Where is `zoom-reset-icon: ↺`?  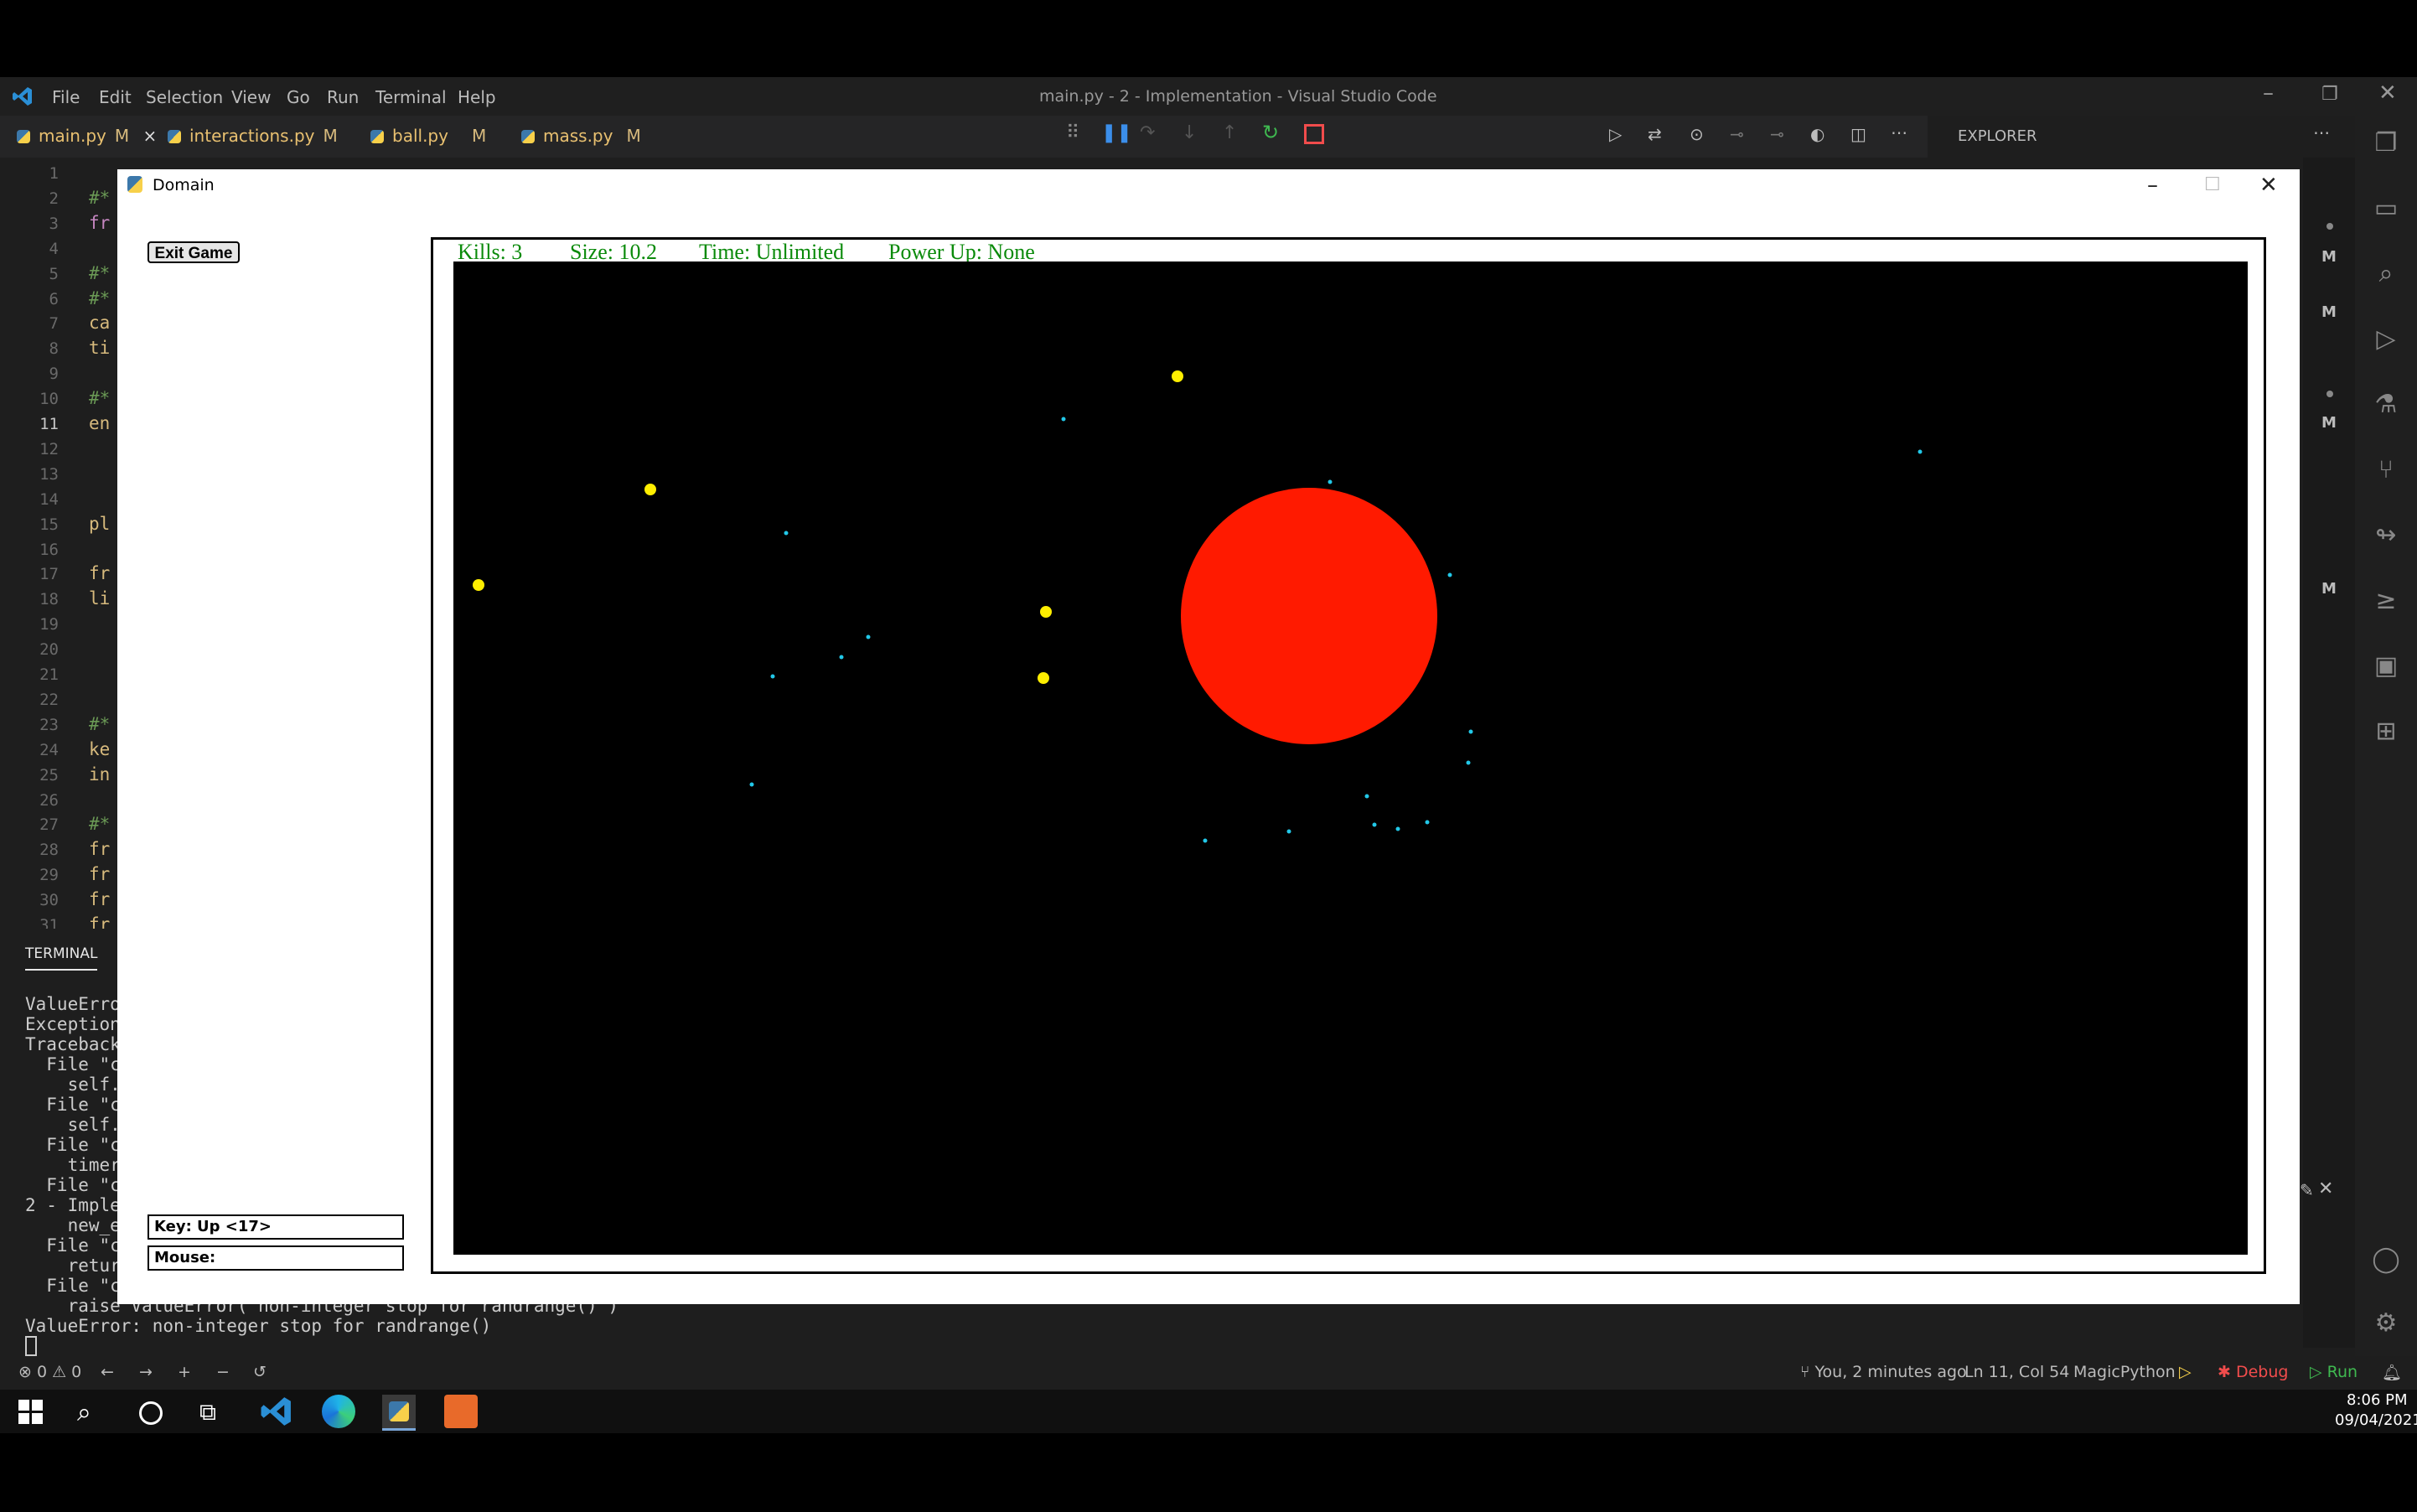
zoom-reset-icon: ↺ is located at coordinates (260, 1372).